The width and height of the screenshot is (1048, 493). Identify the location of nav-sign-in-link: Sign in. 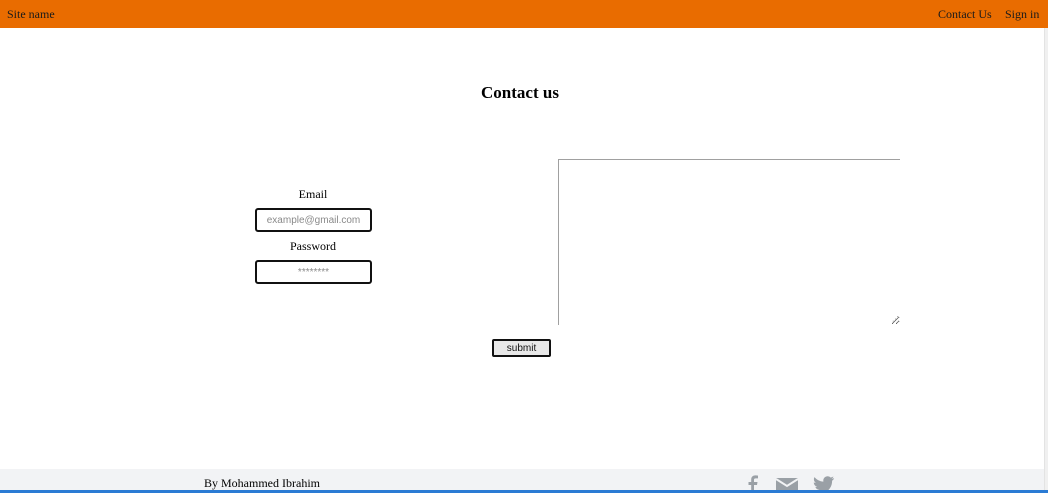
(1022, 14).